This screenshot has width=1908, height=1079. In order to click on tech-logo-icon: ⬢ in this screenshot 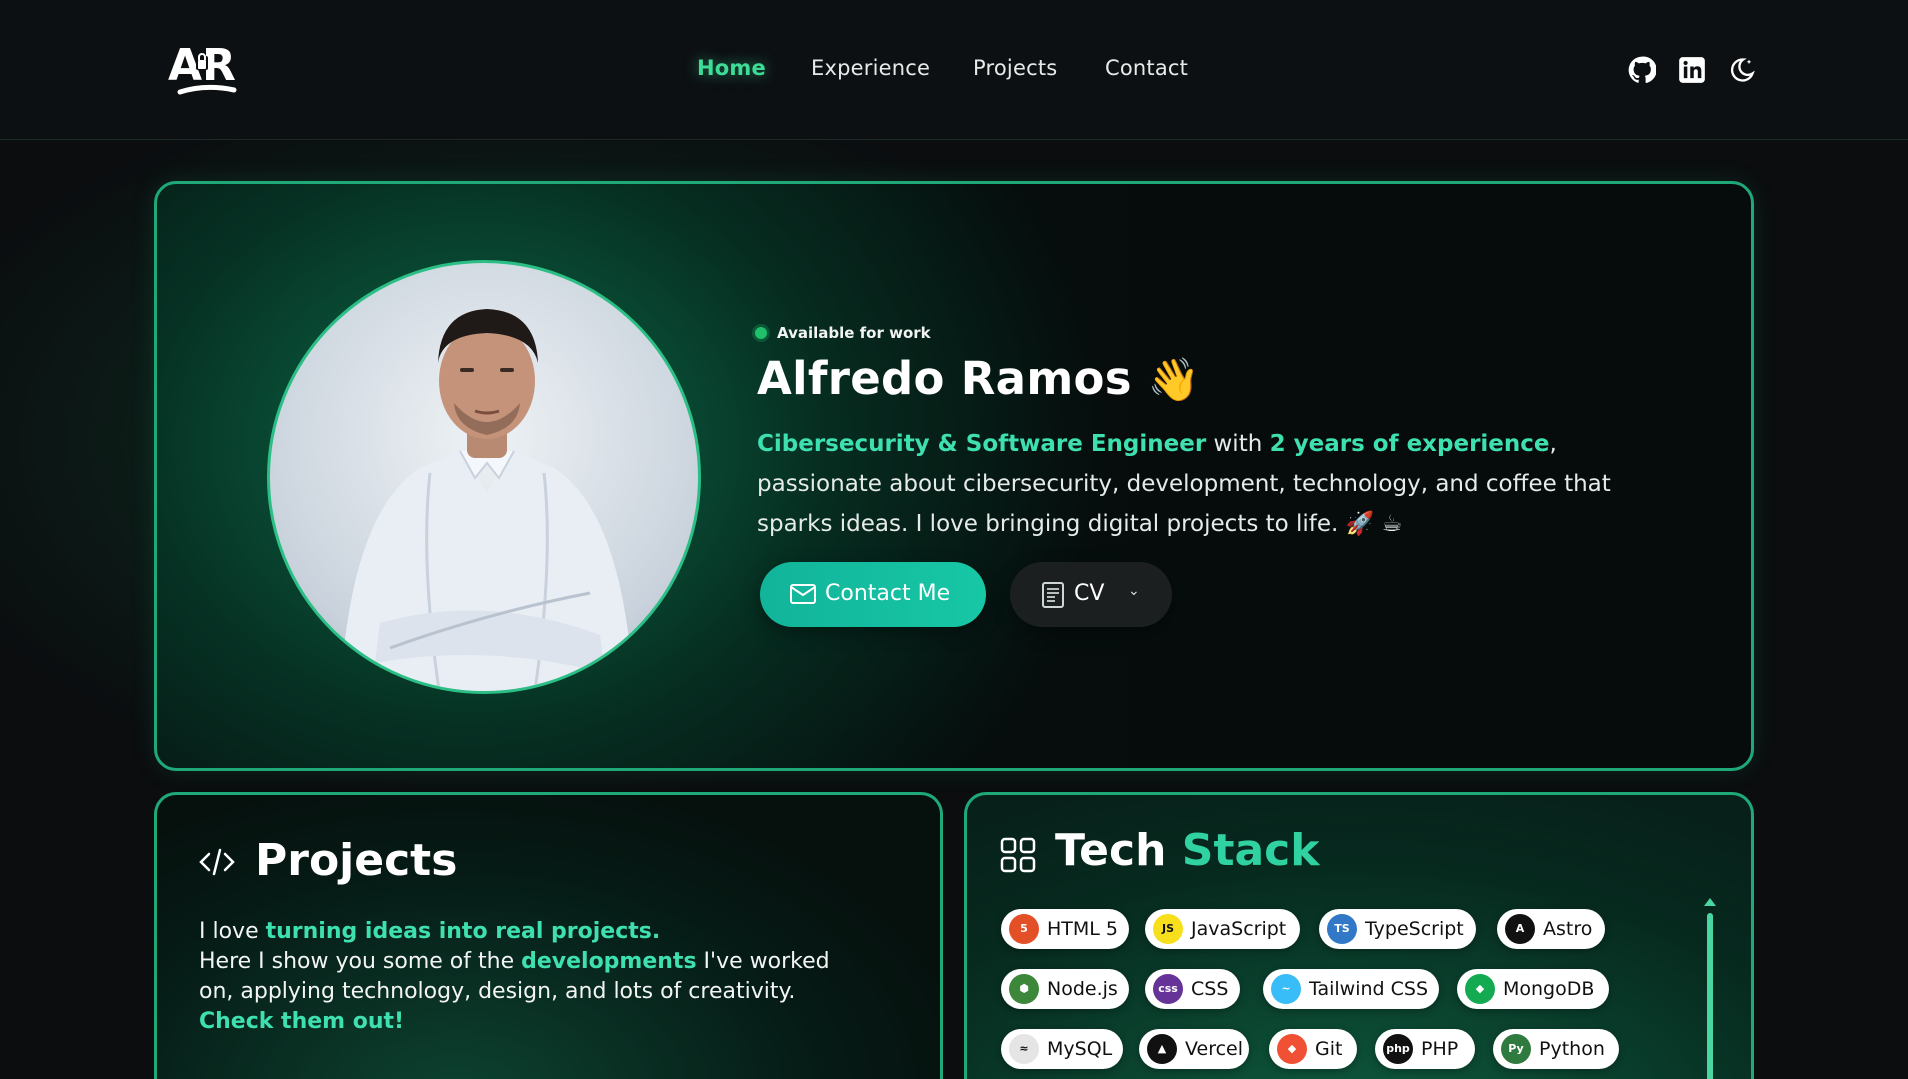, I will do `click(1024, 989)`.